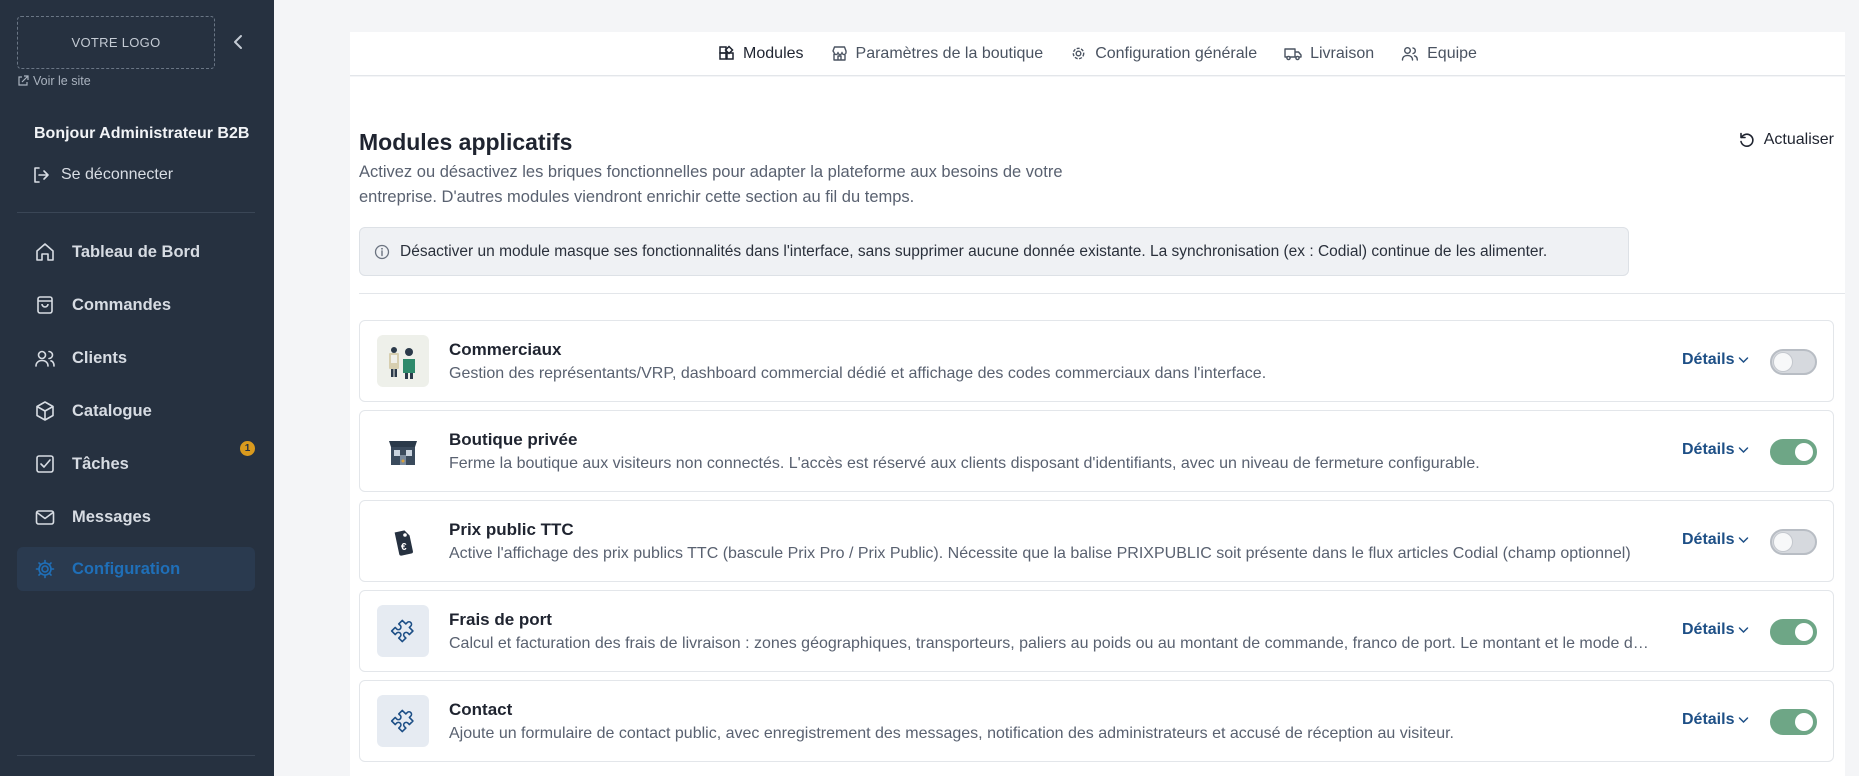 This screenshot has height=776, width=1859. Describe the element at coordinates (112, 410) in the screenshot. I see `sidebar-item-label: Catalogue` at that location.